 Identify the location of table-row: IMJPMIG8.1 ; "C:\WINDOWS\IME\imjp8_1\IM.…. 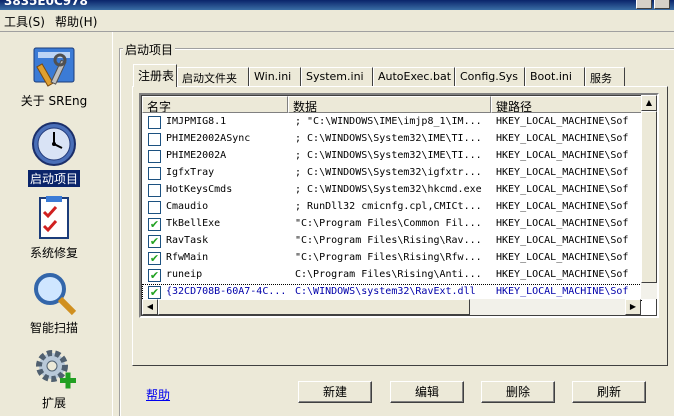
(392, 122).